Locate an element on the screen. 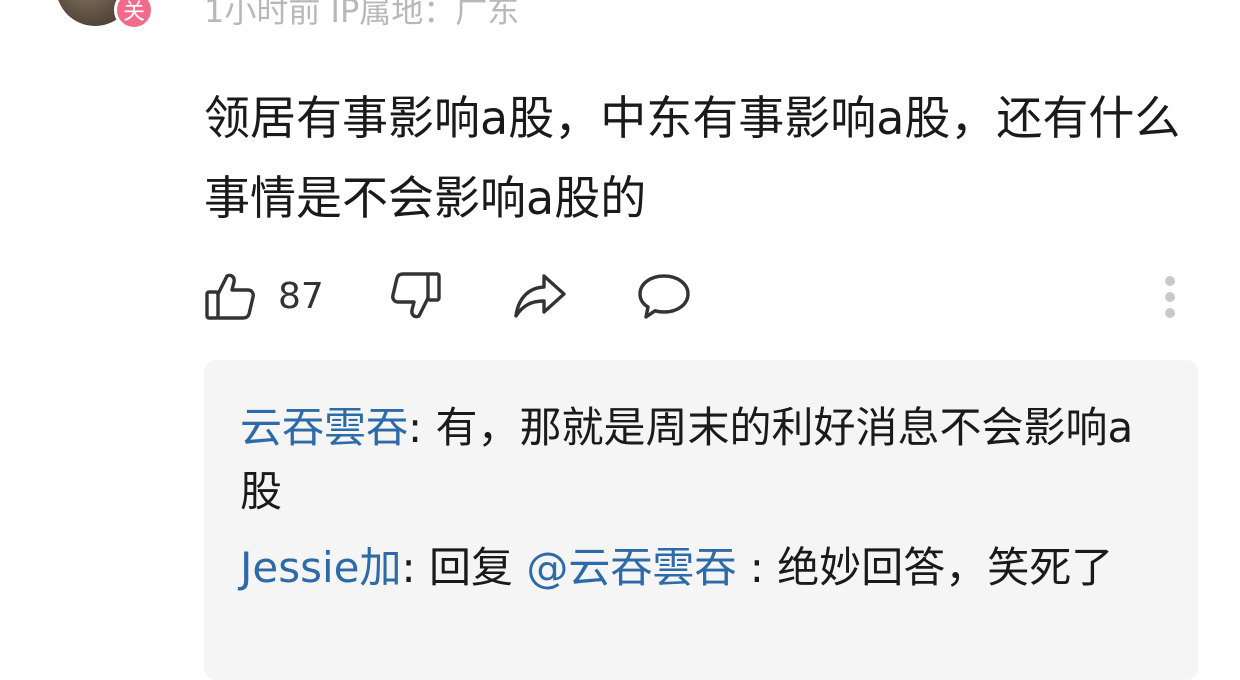 The image size is (1240, 680). thumbs-up-icon is located at coordinates (230, 296).